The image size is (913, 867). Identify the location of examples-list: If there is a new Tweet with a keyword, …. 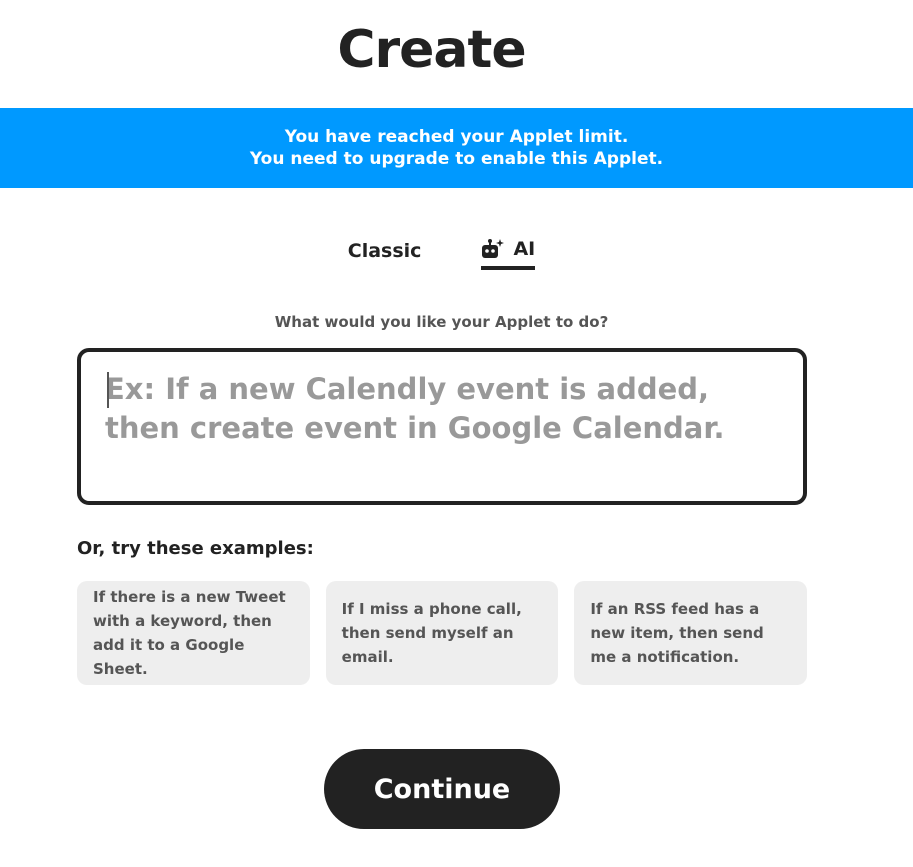
(442, 633).